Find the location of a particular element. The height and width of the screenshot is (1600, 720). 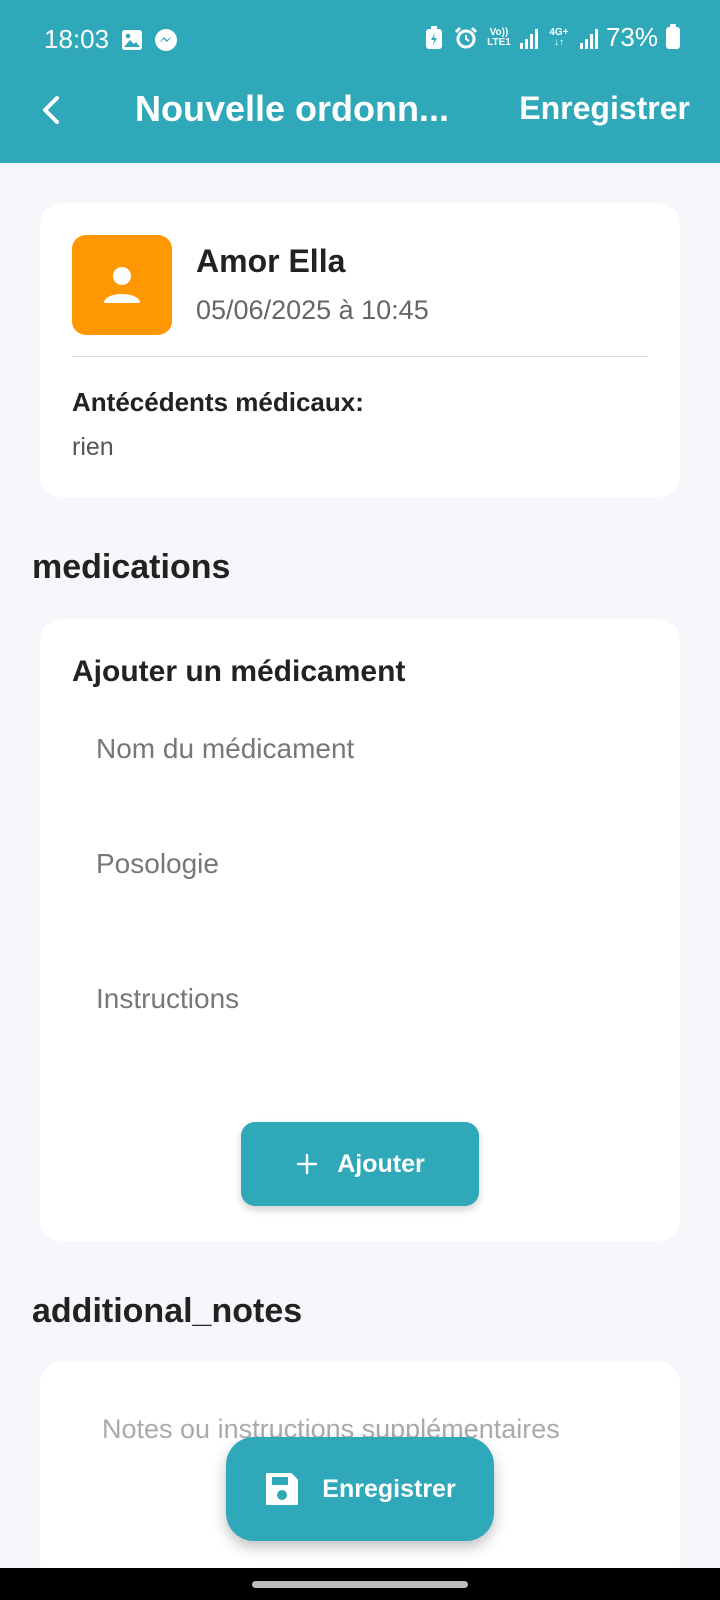

home-indicator is located at coordinates (360, 1584).